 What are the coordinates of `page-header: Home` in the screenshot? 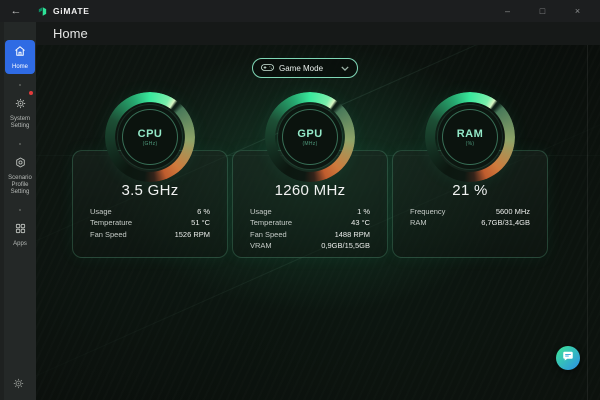 It's located at (318, 33).